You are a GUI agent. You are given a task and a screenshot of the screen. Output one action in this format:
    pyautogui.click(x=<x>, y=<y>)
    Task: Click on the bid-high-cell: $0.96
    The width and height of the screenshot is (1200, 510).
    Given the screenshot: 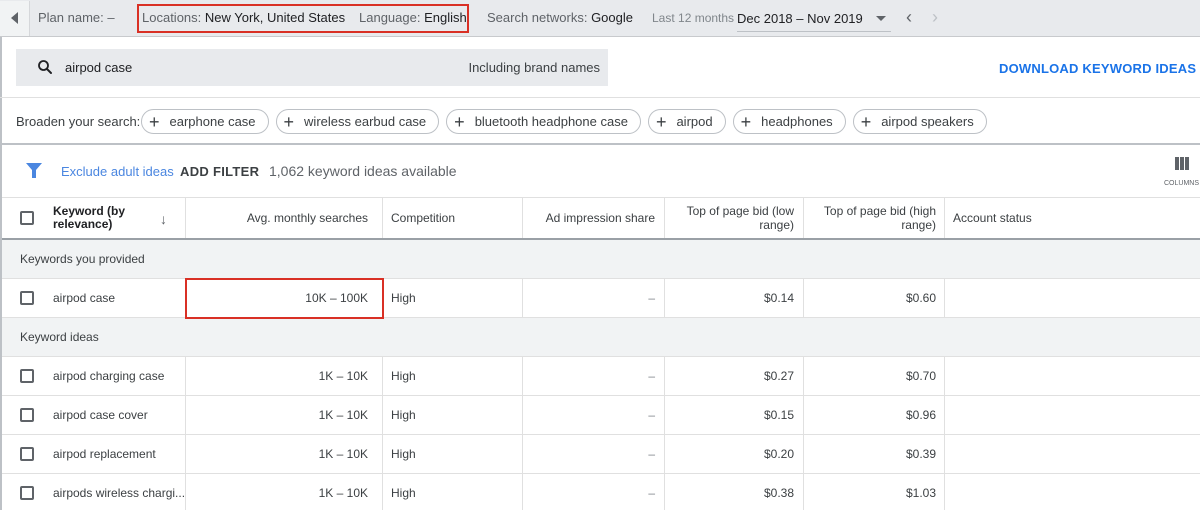 What is the action you would take?
    pyautogui.click(x=874, y=415)
    